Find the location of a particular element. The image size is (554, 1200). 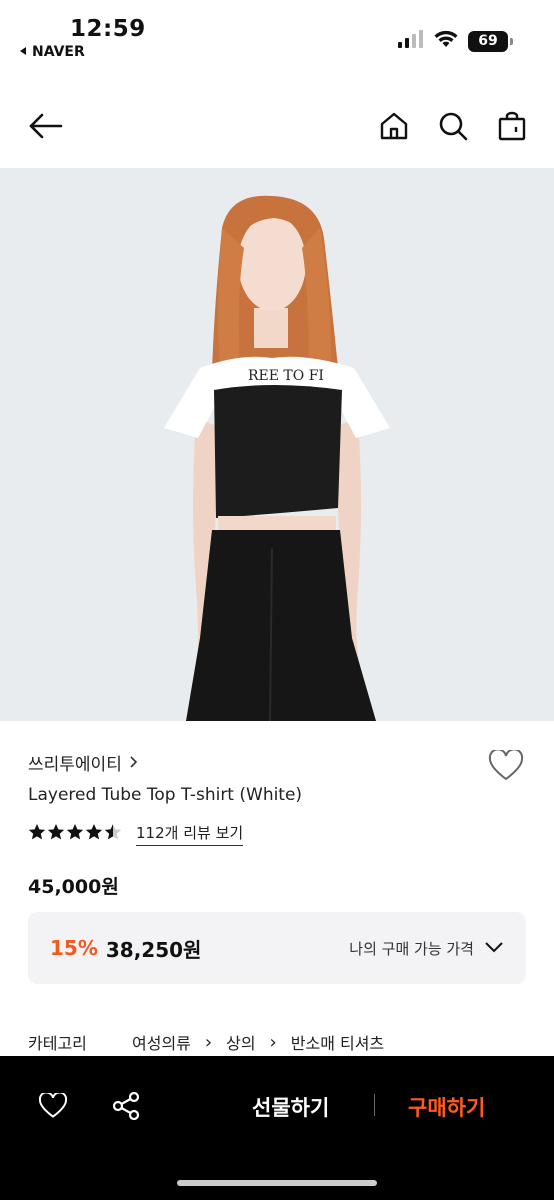

cellular-signal-icon is located at coordinates (411, 41).